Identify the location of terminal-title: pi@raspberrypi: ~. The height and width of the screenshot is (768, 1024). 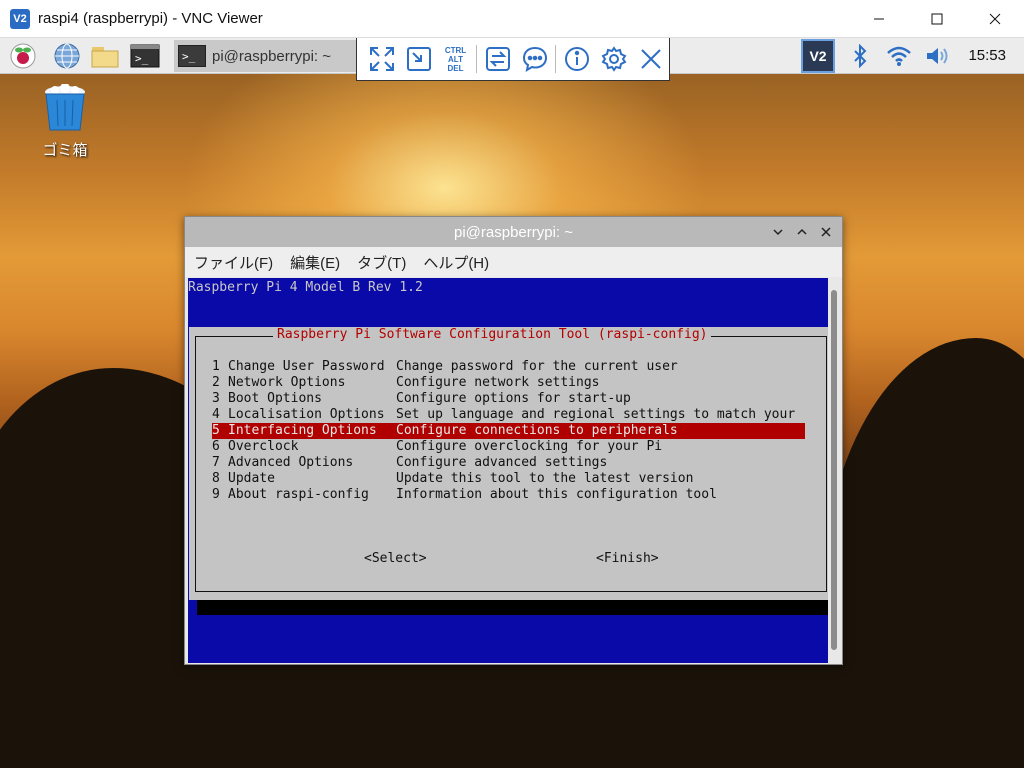
(513, 232).